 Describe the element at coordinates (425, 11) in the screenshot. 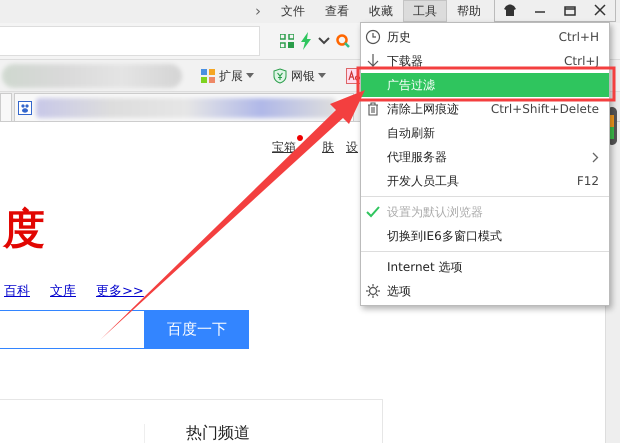

I see `menu-bar-item: 工具` at that location.